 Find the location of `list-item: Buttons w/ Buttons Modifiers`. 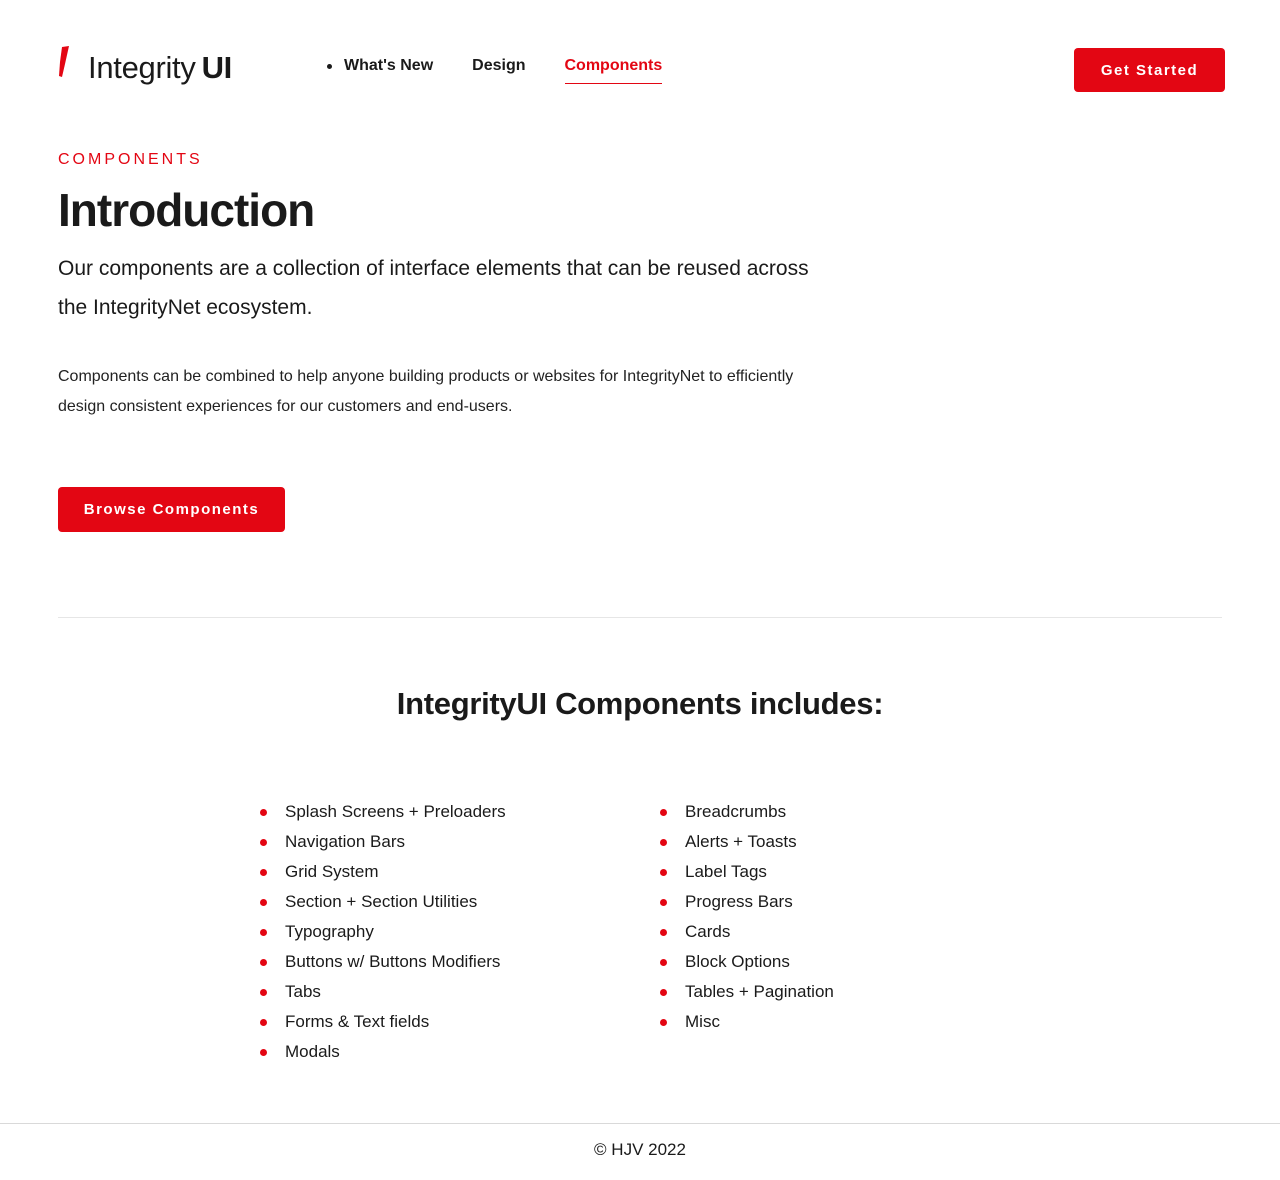

list-item: Buttons w/ Buttons Modifiers is located at coordinates (382, 962).